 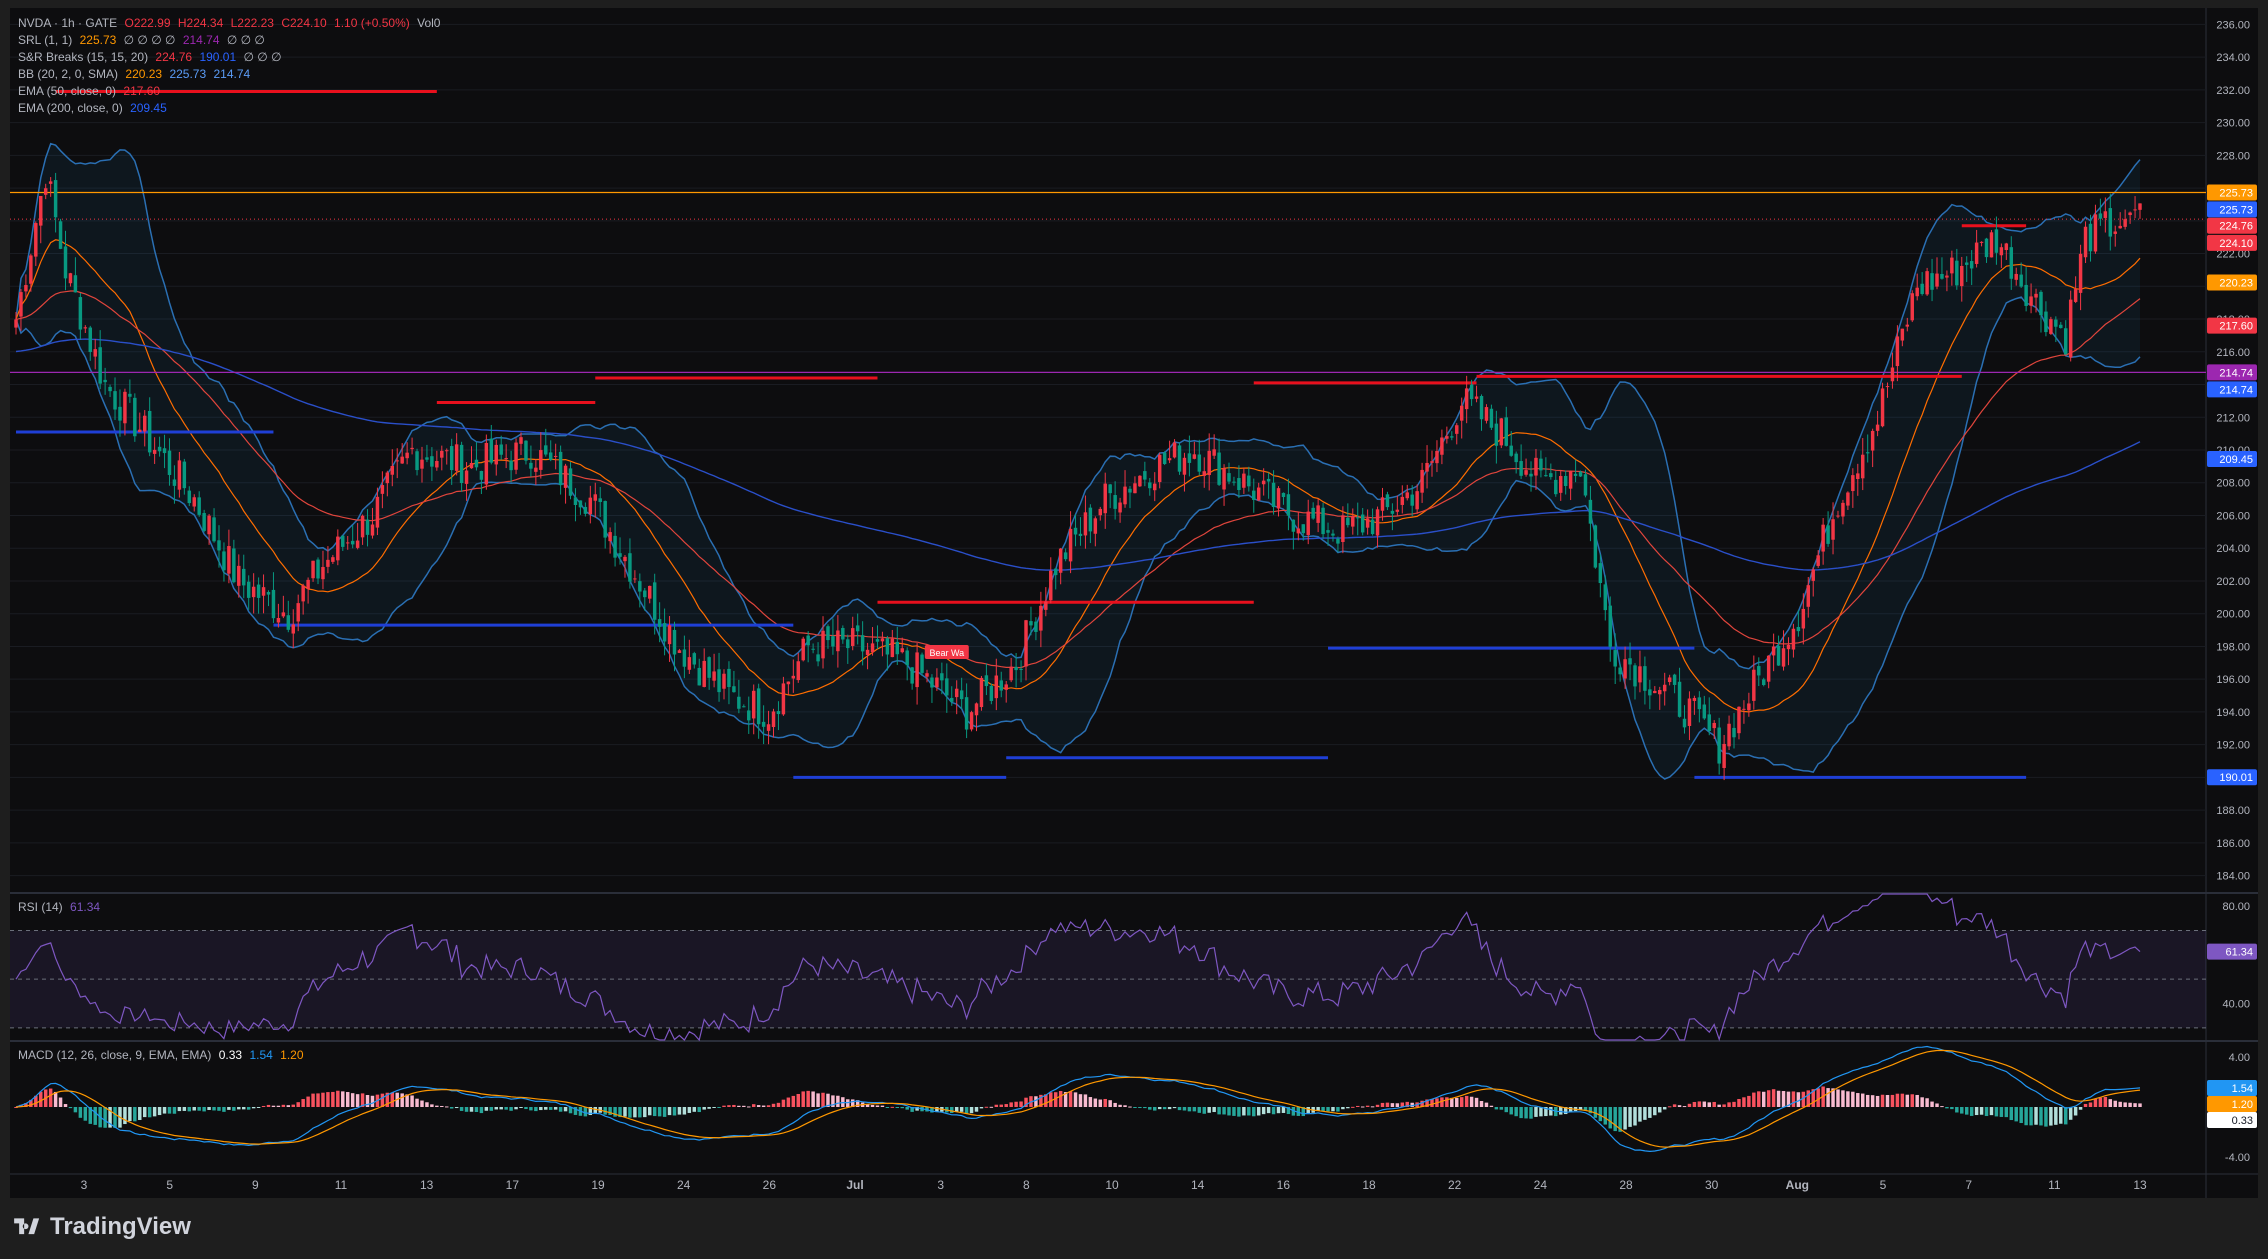 I want to click on legend-bb: BB (20, 2, 0, SMA) 220.23 225.73 214.74, so click(x=136, y=74).